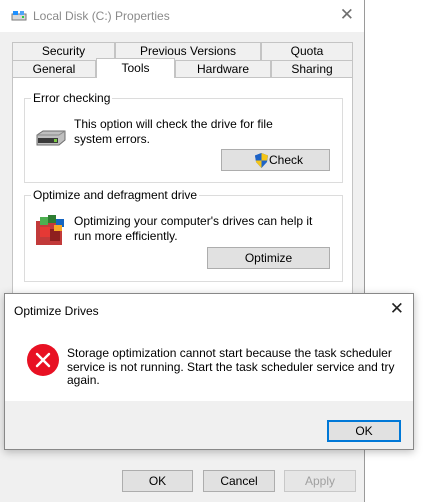 The image size is (432, 502). What do you see at coordinates (312, 69) in the screenshot?
I see `tab-sharing: Sharing` at bounding box center [312, 69].